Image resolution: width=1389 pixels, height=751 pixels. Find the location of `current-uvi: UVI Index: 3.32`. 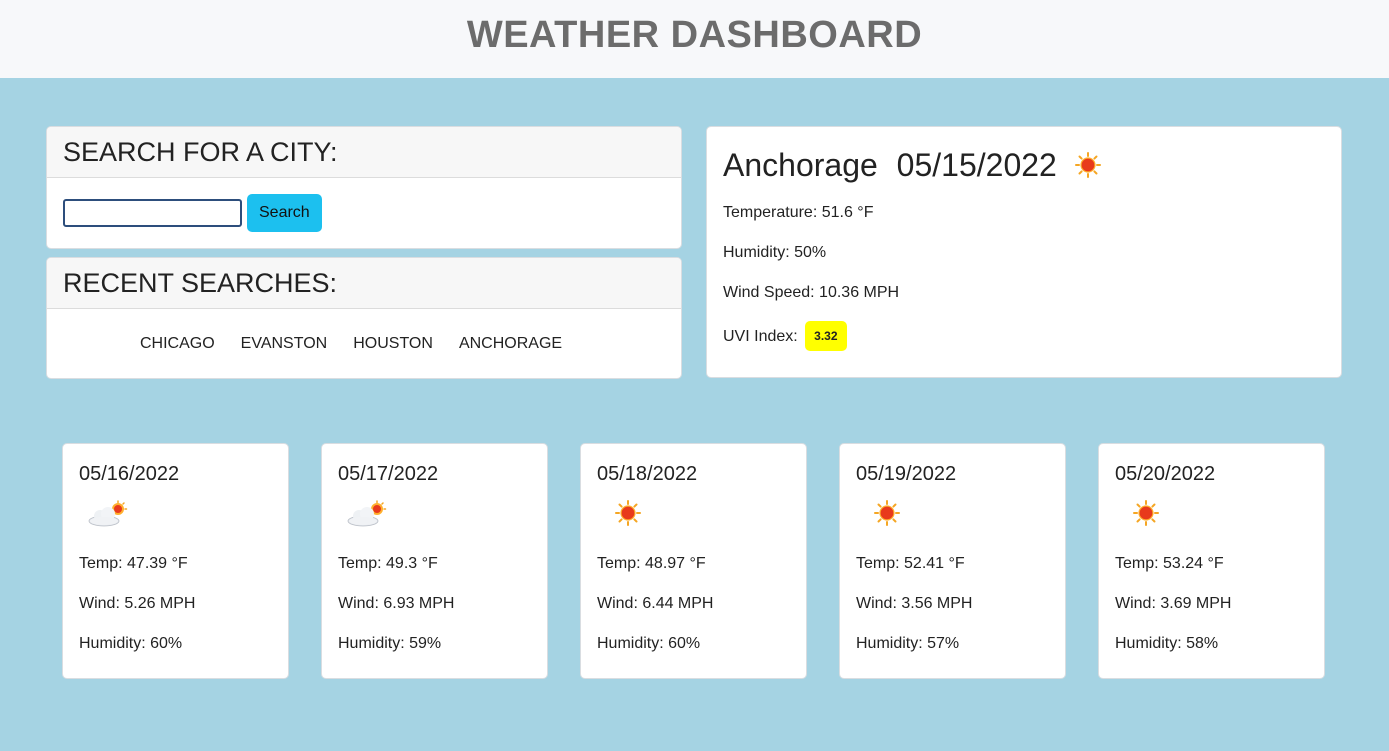

current-uvi: UVI Index: 3.32 is located at coordinates (1024, 341).